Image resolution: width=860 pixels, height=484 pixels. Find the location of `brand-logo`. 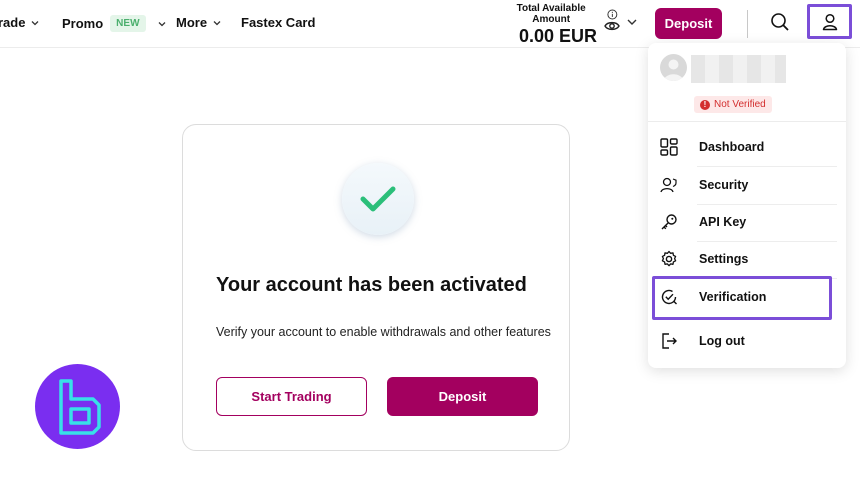

brand-logo is located at coordinates (77, 406).